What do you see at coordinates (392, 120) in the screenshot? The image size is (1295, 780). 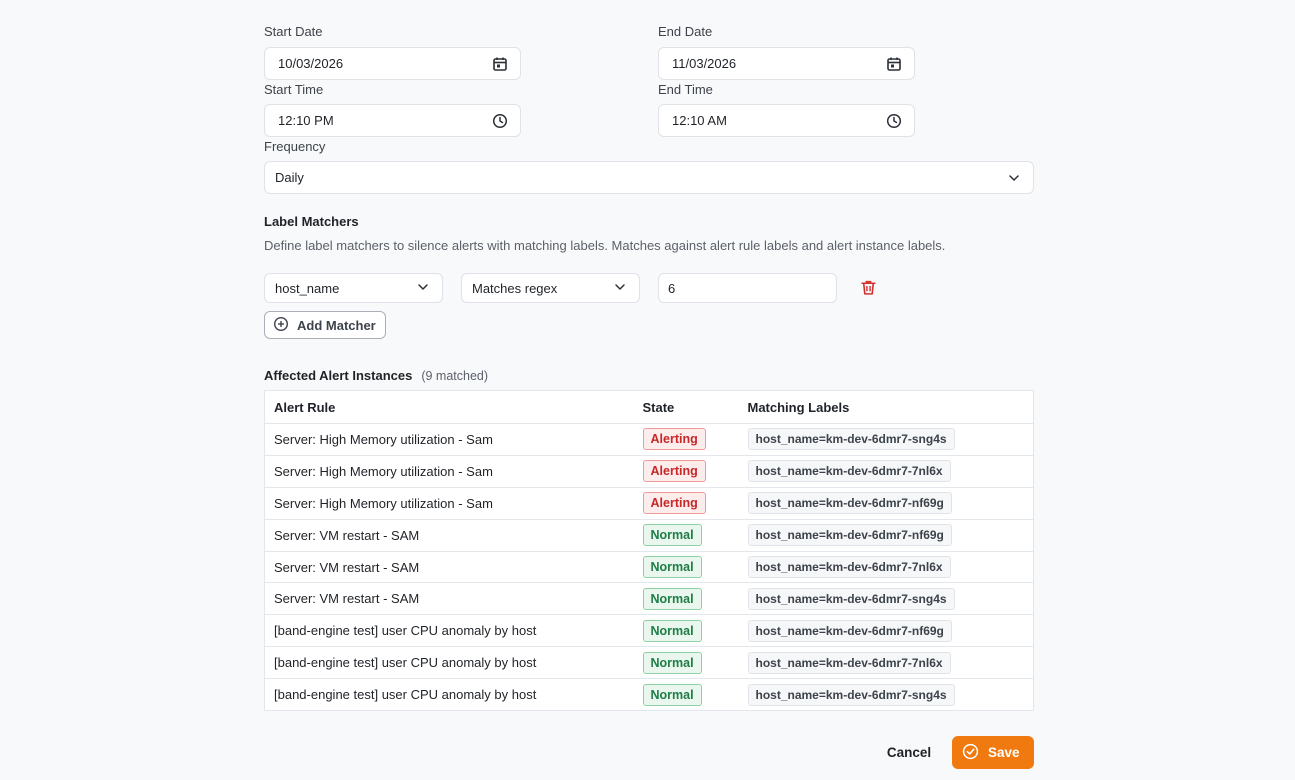 I see `start-time-input: 12:10 PM` at bounding box center [392, 120].